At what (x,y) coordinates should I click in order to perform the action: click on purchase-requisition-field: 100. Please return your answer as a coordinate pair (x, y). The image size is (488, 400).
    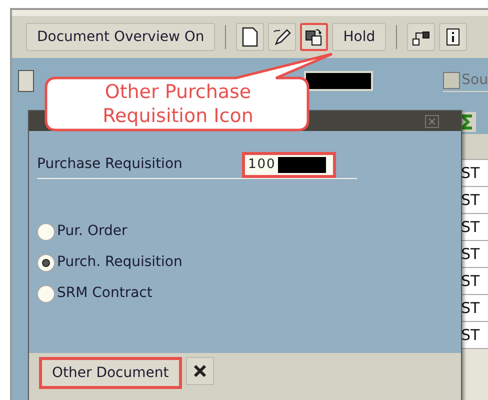
    Looking at the image, I should click on (289, 165).